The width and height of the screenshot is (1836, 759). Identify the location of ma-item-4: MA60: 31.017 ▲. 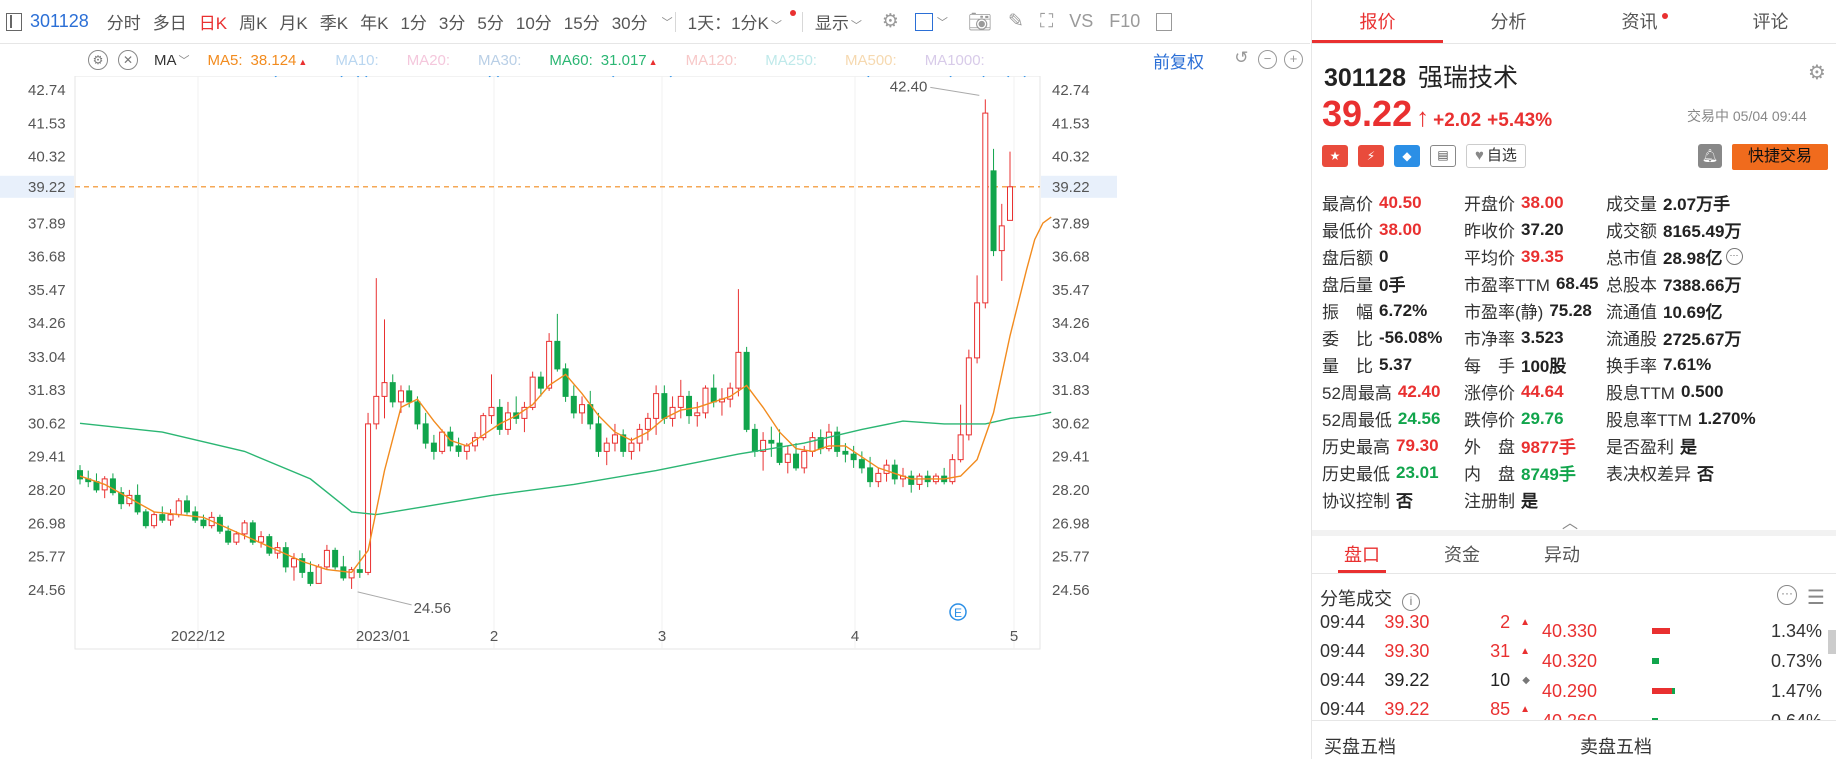
(603, 60).